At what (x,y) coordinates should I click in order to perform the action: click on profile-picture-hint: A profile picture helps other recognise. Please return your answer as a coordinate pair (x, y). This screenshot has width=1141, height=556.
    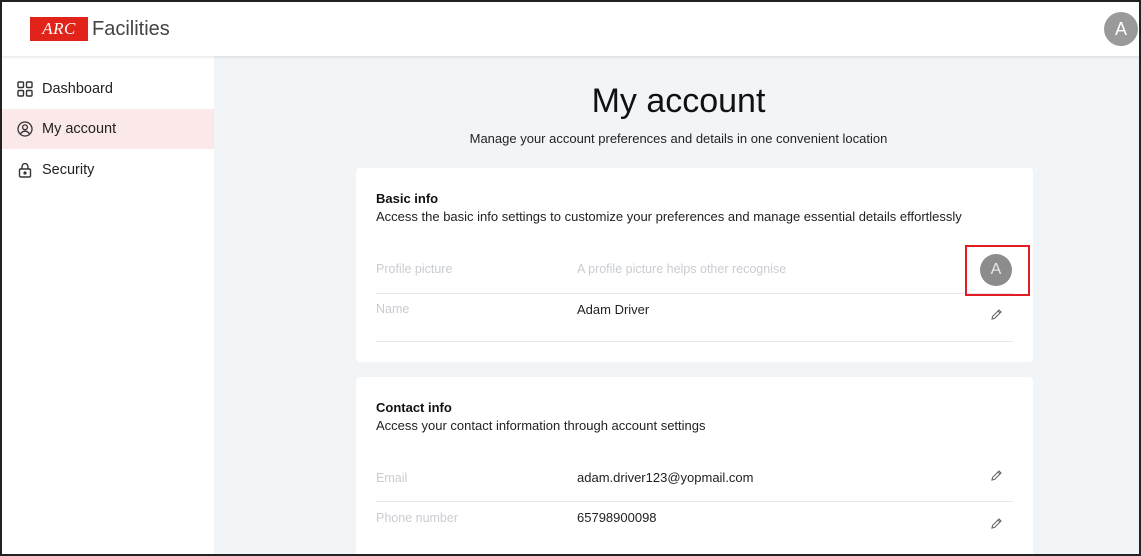
    Looking at the image, I should click on (682, 269).